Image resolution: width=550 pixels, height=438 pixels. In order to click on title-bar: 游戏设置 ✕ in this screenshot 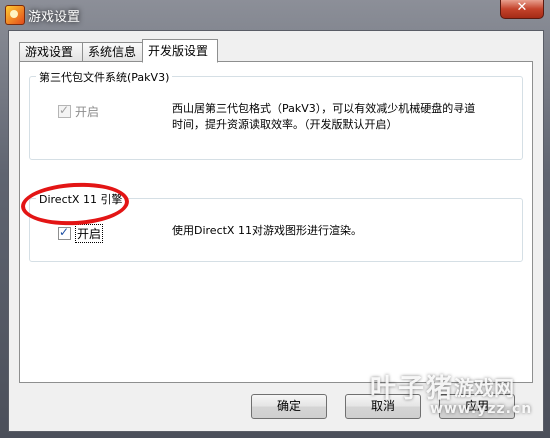, I will do `click(275, 15)`.